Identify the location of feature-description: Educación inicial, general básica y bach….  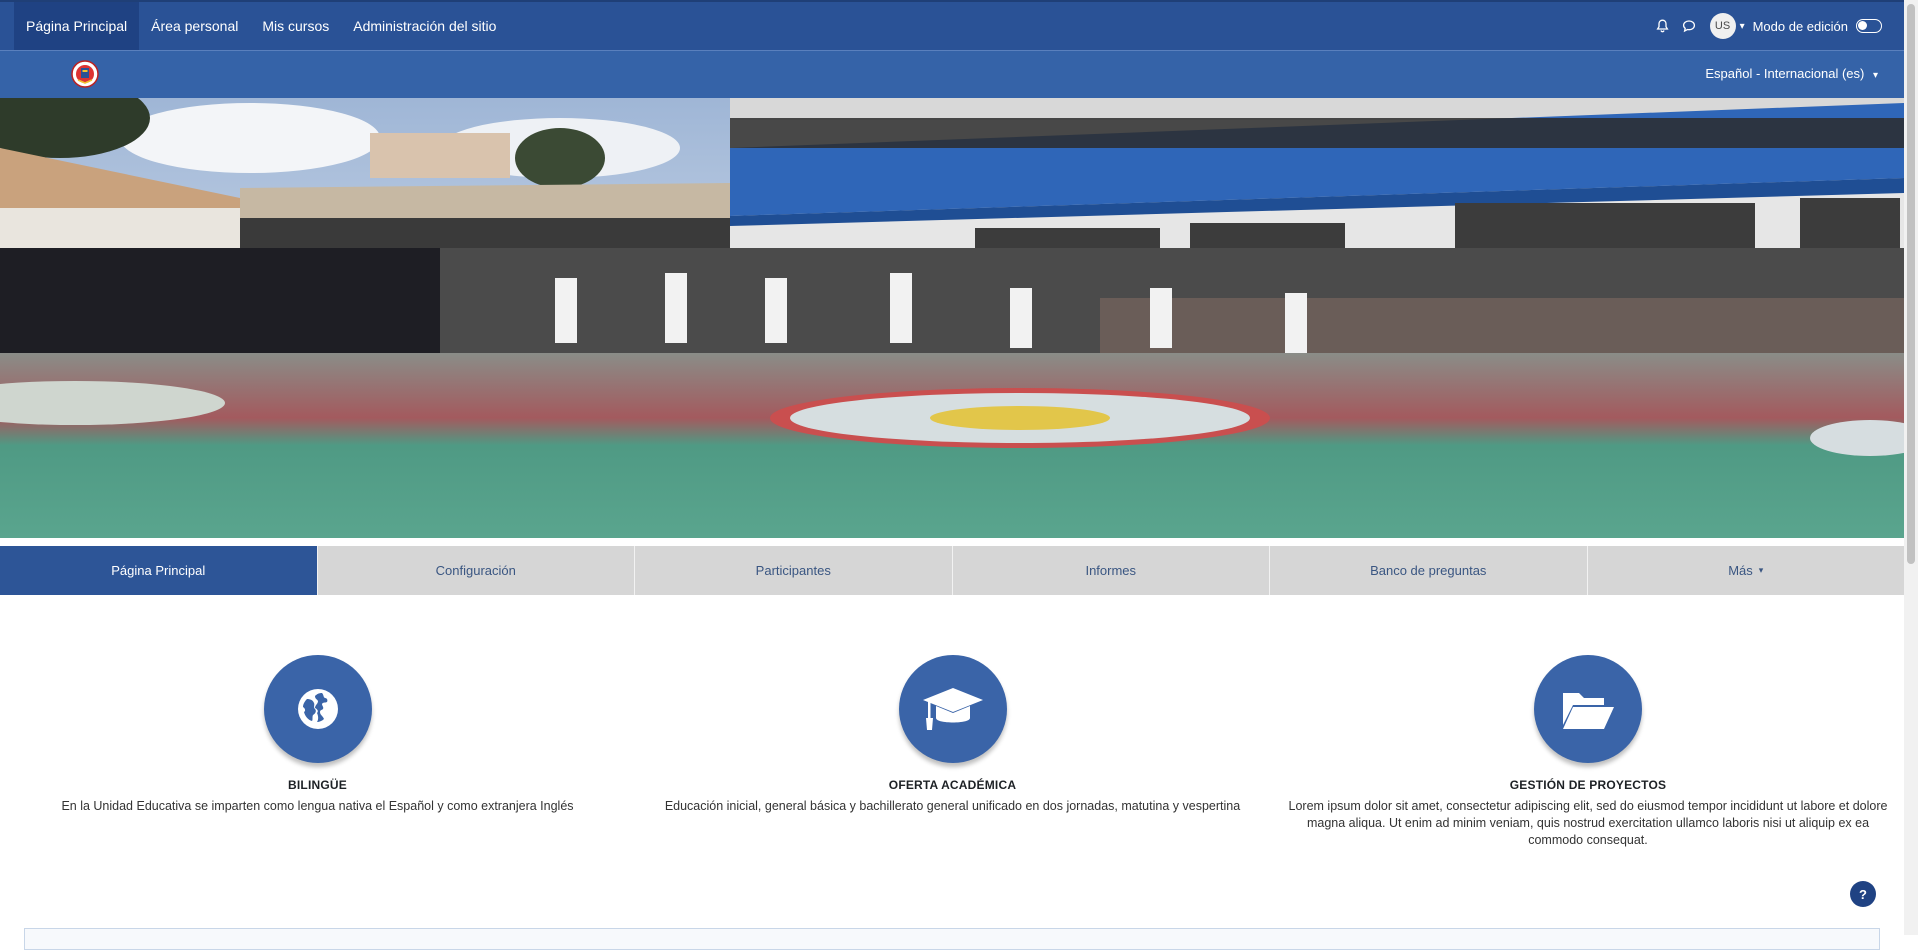
(952, 806).